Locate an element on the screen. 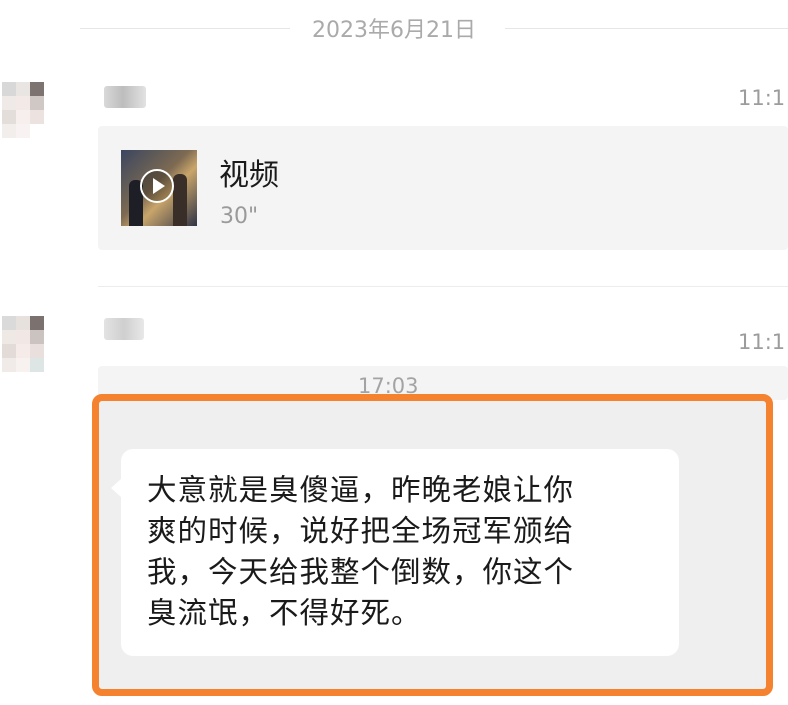 Image resolution: width=788 pixels, height=705 pixels. message-text-line: 臭流氓，不得好死。 is located at coordinates (284, 613).